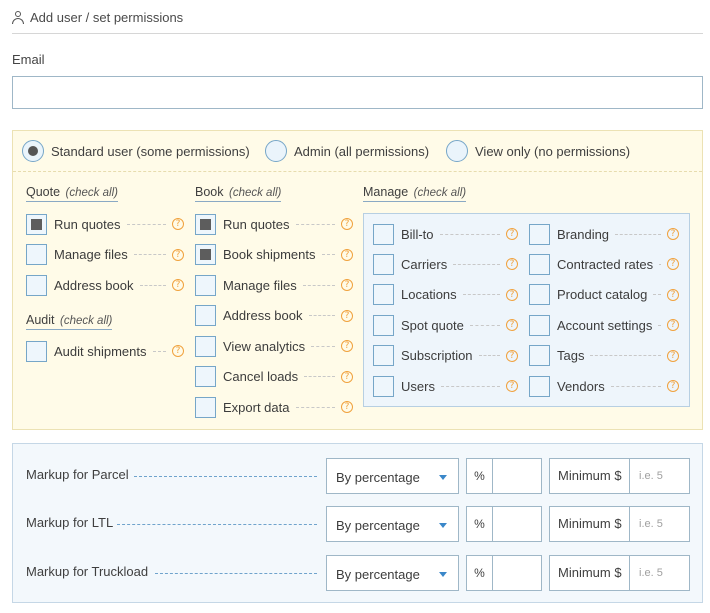  Describe the element at coordinates (105, 351) in the screenshot. I see `permission-audit-0: Audit shipments?` at that location.